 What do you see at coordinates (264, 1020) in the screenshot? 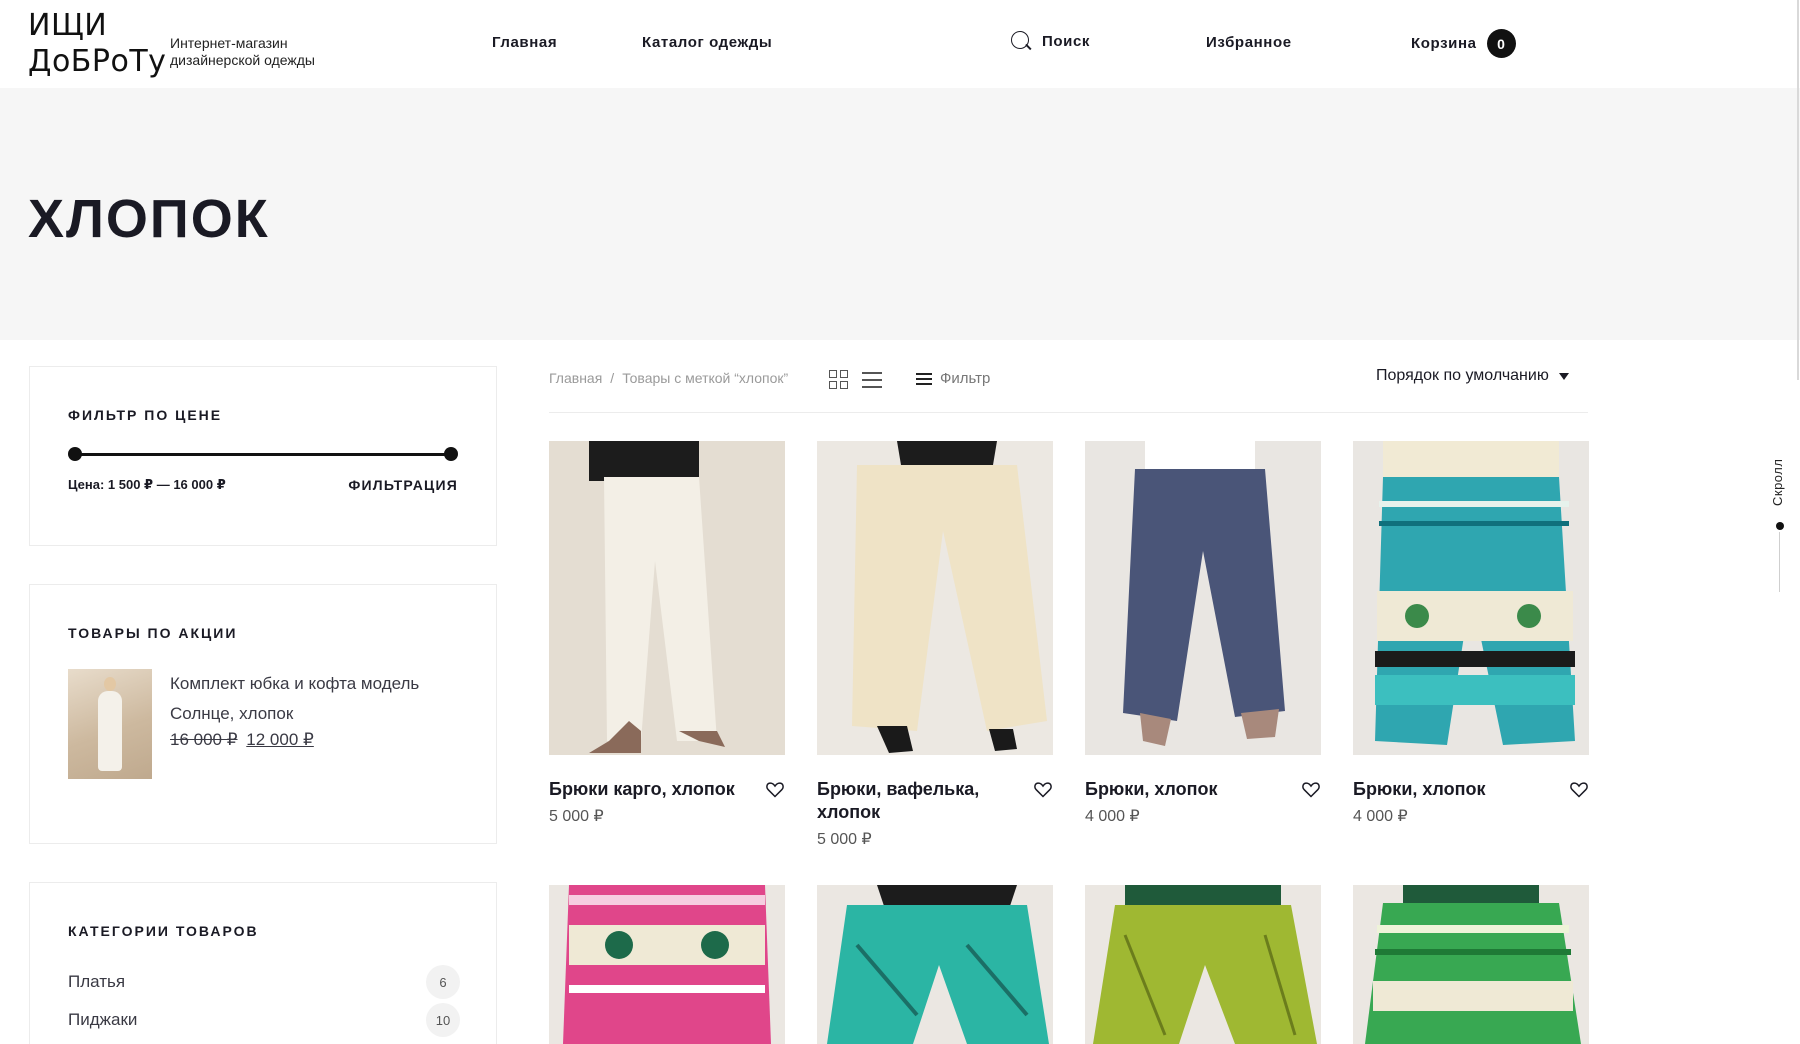
I see `category-item-jackets: Пиджаки 10` at bounding box center [264, 1020].